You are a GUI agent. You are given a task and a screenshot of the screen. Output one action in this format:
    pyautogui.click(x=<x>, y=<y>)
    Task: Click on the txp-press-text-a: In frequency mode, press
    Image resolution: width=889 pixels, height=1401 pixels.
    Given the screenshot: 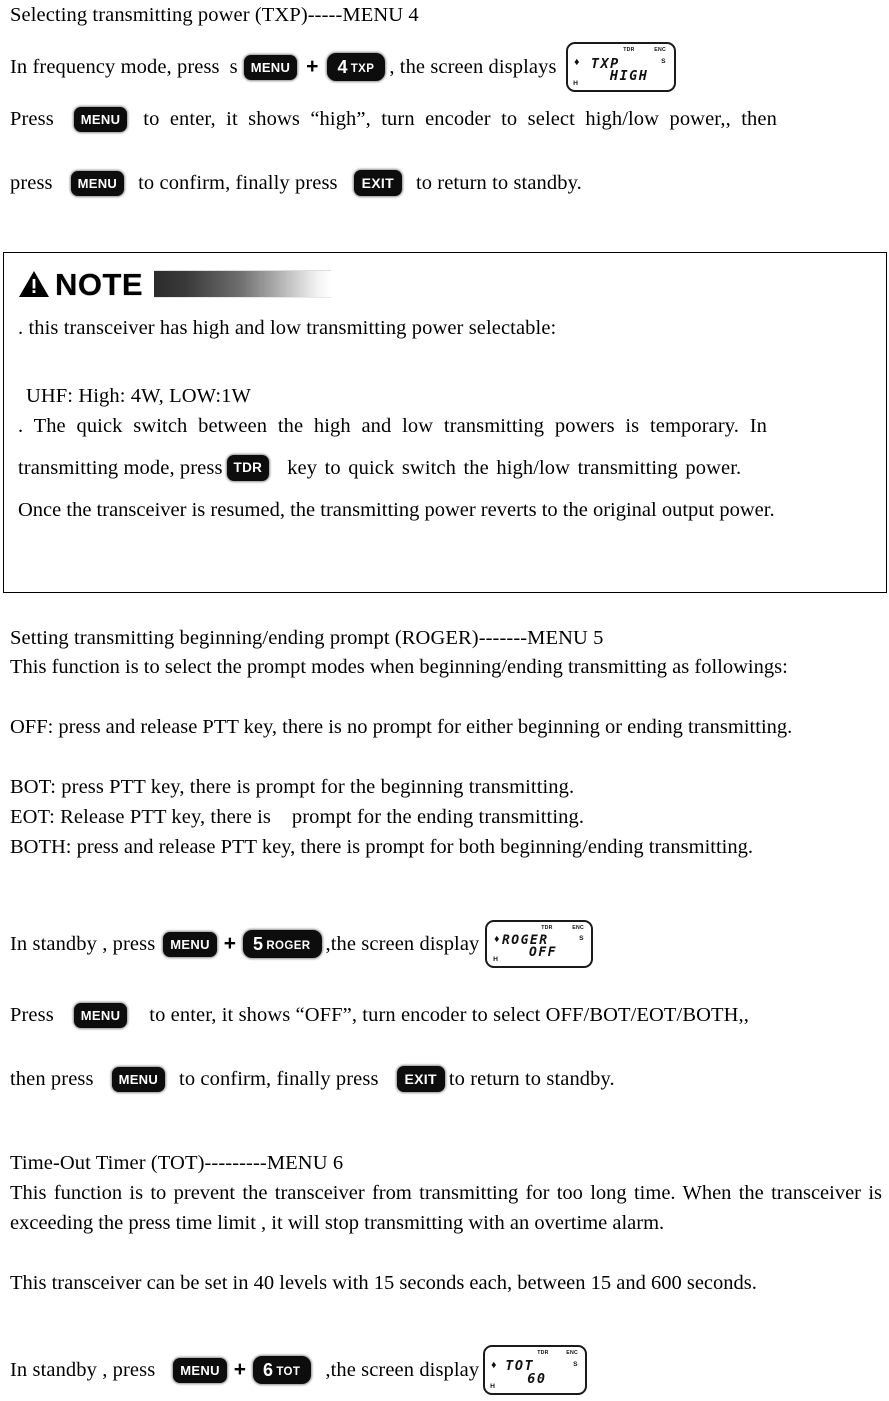 What is the action you would take?
    pyautogui.click(x=115, y=67)
    